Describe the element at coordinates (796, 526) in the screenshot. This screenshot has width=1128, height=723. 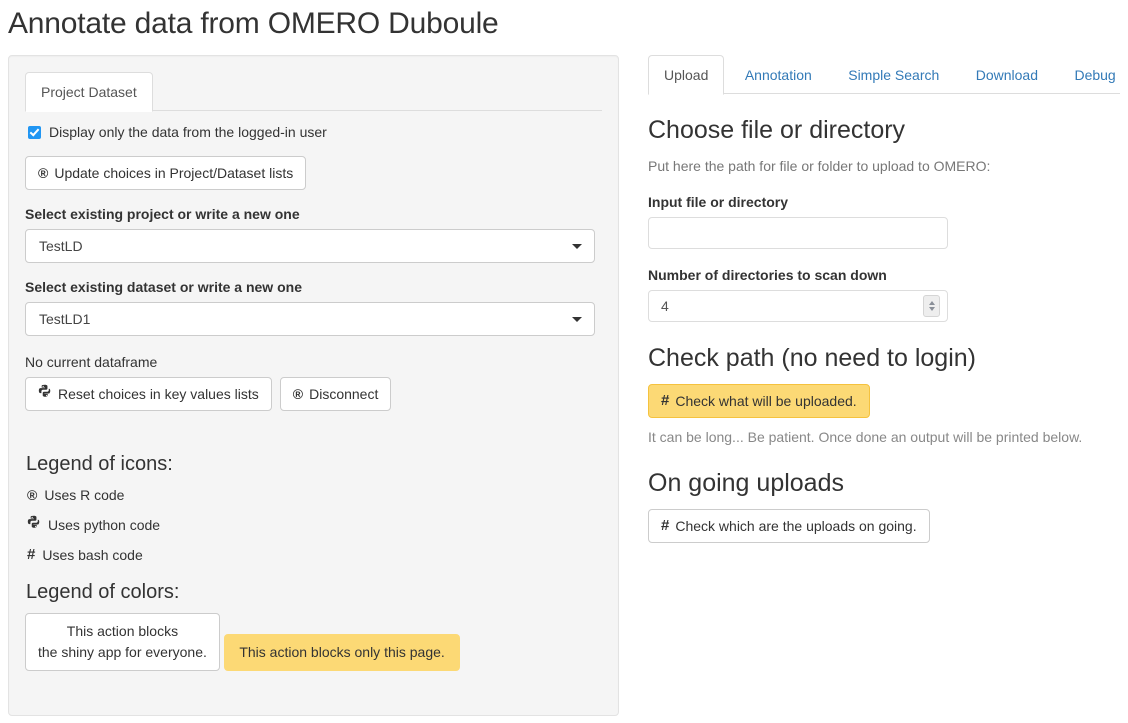
I see `check-ongoing-uploads-label: Check which are the uploads on going.` at that location.